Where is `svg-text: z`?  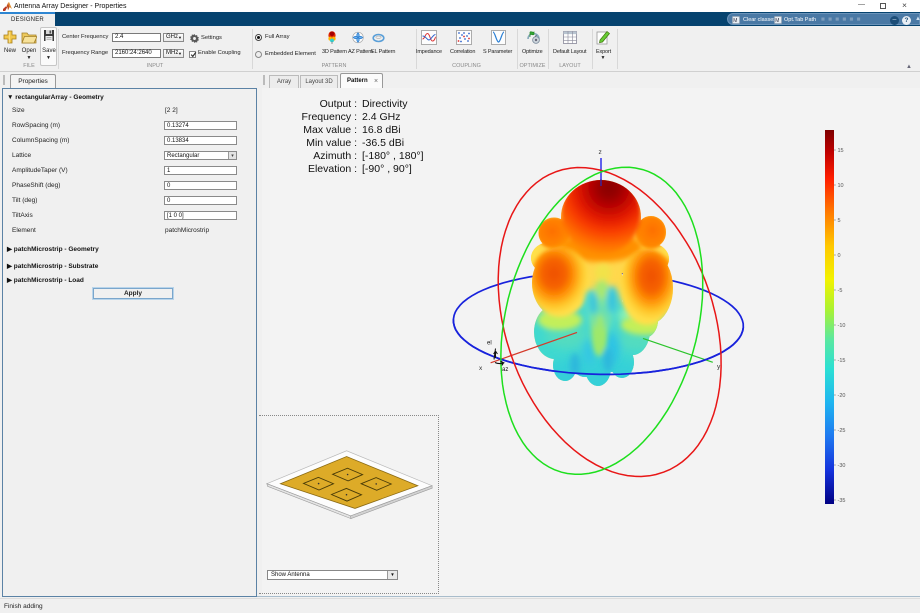
svg-text: z is located at coordinates (600, 152).